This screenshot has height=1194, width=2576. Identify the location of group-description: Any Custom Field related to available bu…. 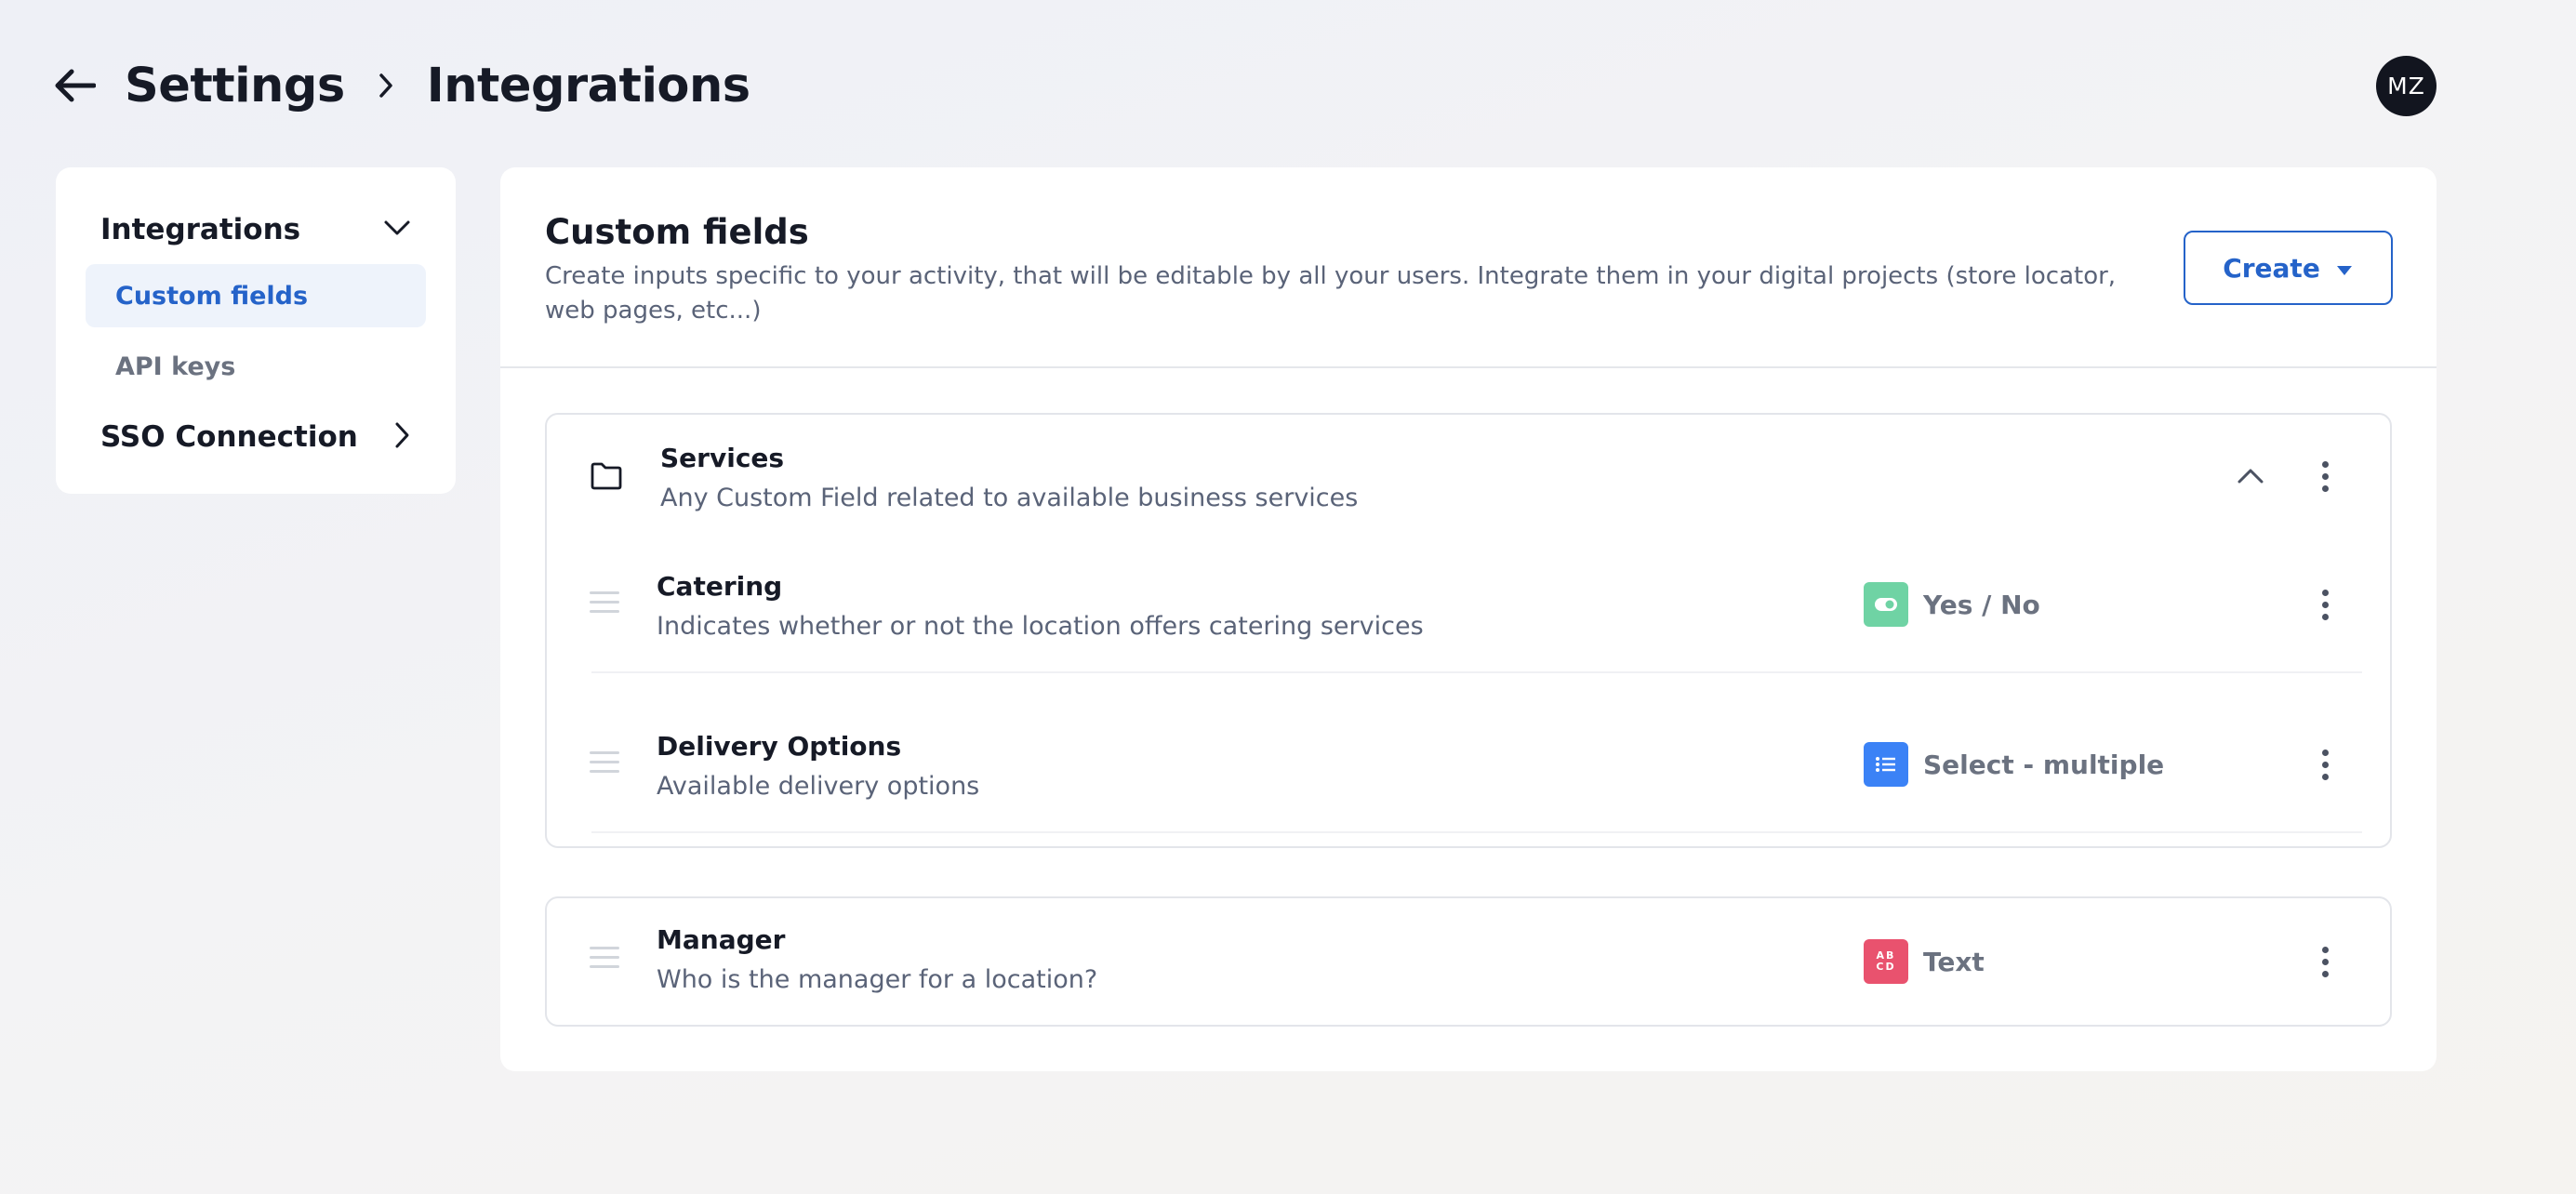
(1009, 498).